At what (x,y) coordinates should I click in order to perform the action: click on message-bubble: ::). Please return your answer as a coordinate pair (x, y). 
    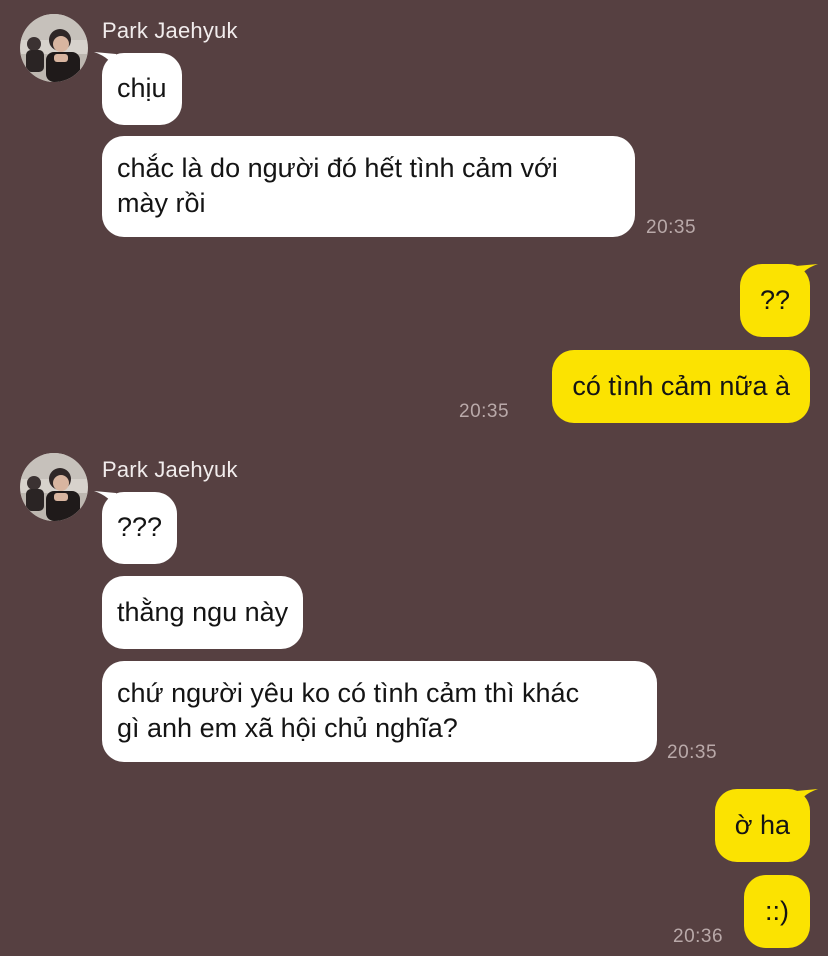
    Looking at the image, I should click on (777, 911).